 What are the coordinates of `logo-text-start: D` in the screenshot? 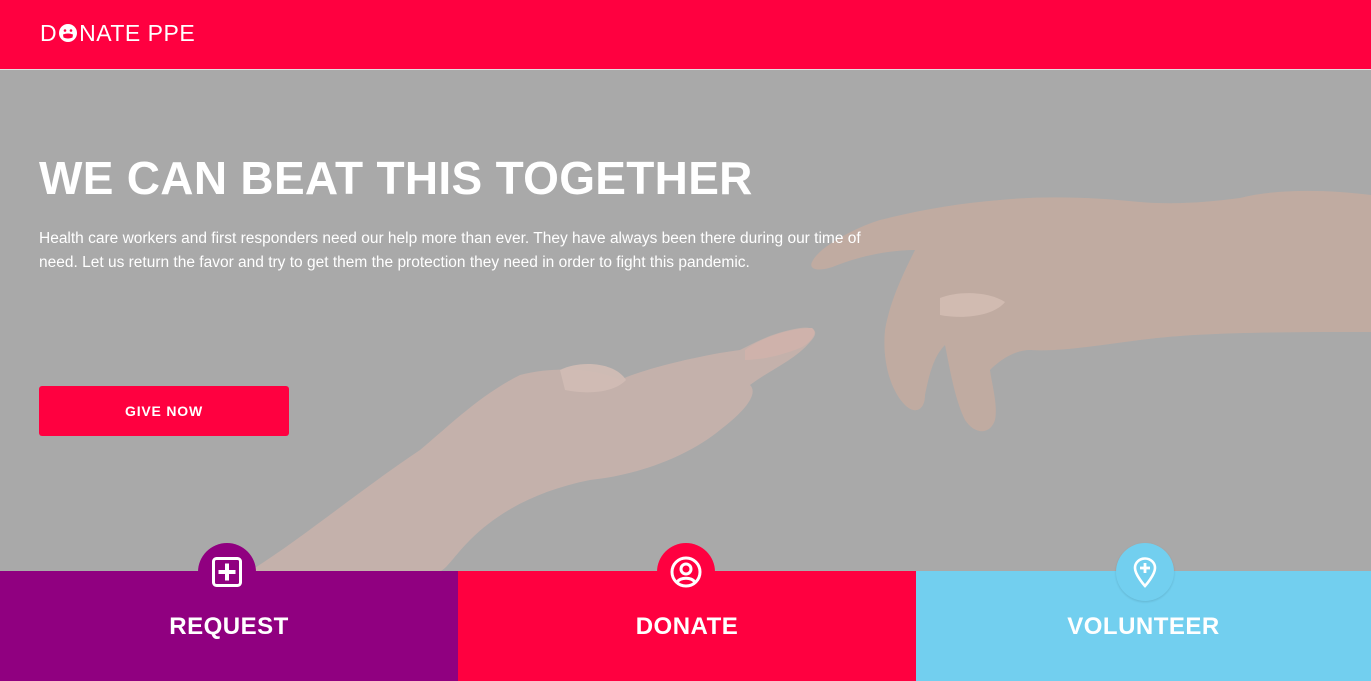 It's located at (49, 33).